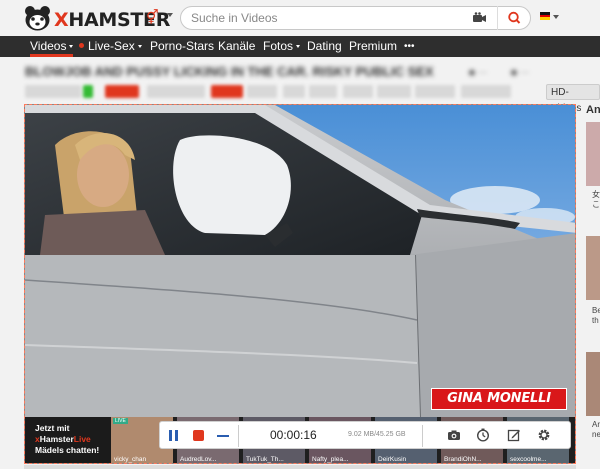 The width and height of the screenshot is (600, 469). Describe the element at coordinates (454, 435) in the screenshot. I see `camera-icon` at that location.